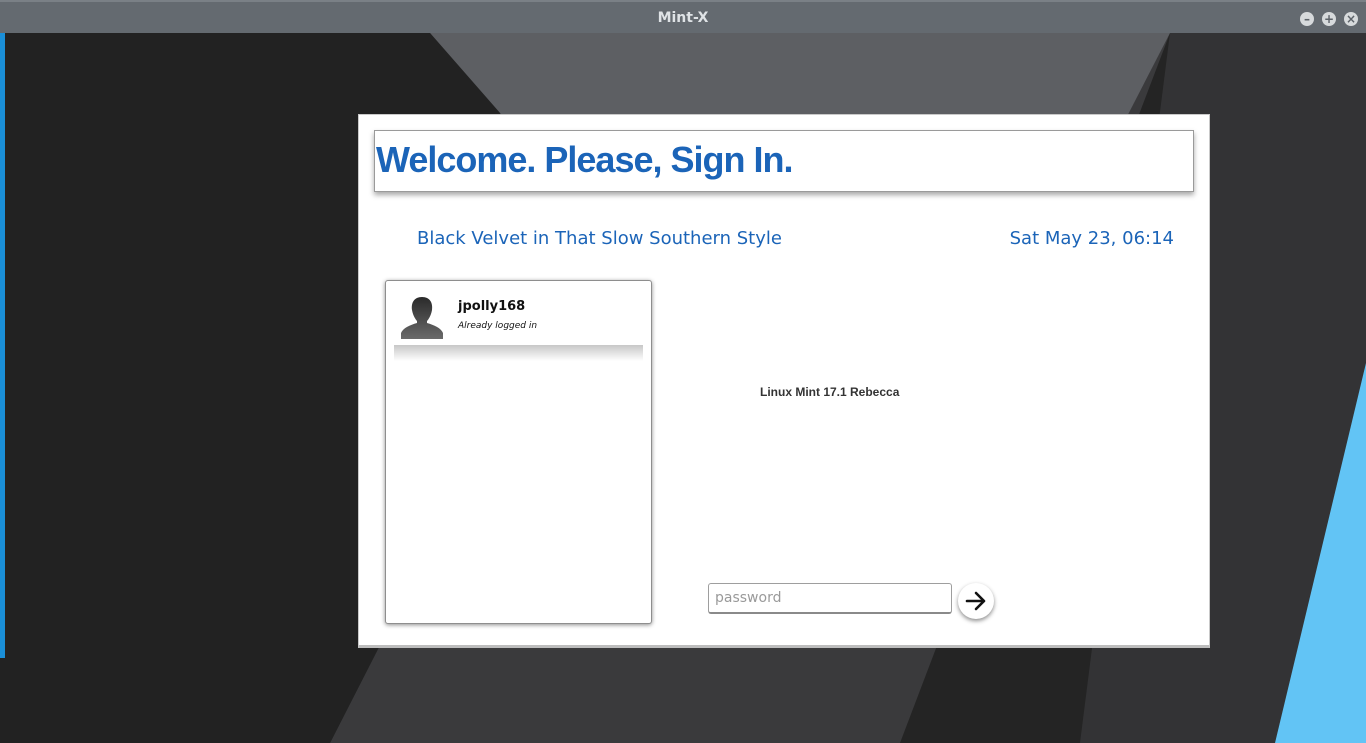 The width and height of the screenshot is (1366, 743). Describe the element at coordinates (830, 392) in the screenshot. I see `os-version-label: Linux Mint 17.1 Rebecca` at that location.